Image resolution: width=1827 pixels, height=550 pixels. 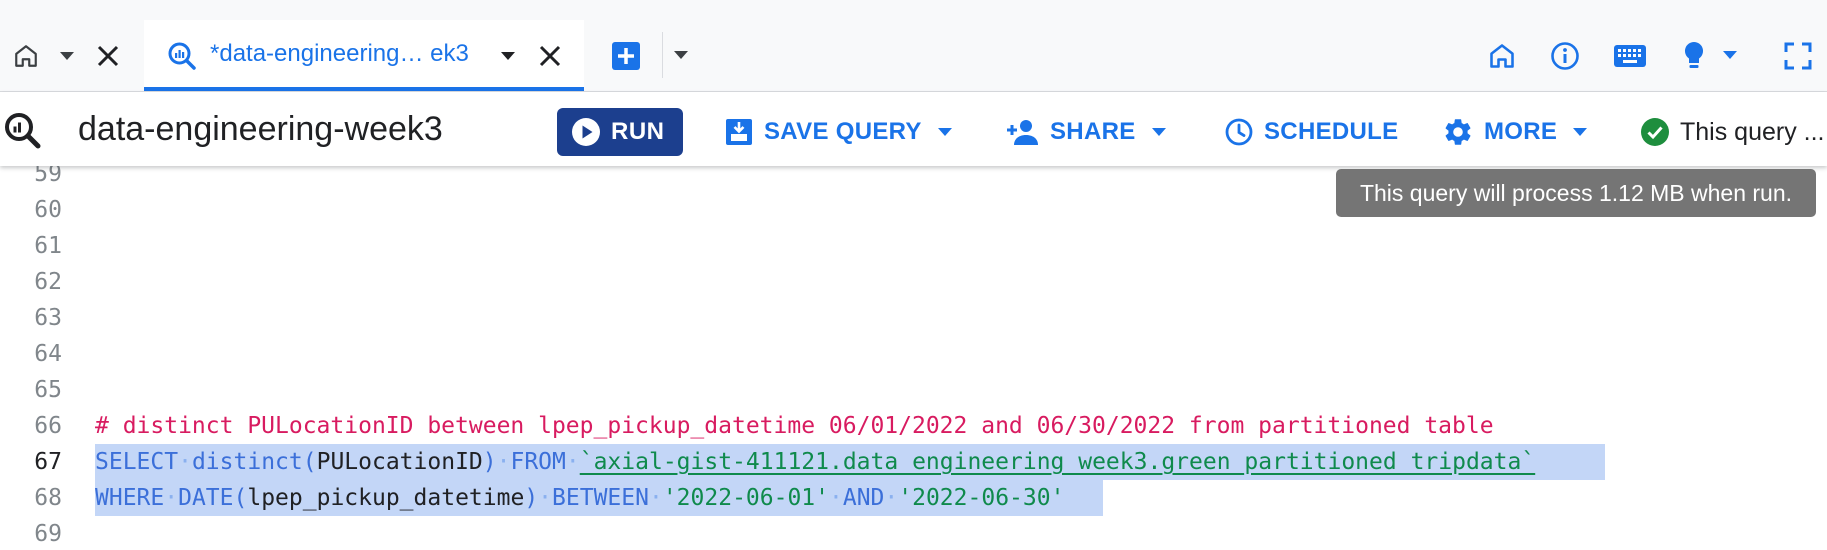 What do you see at coordinates (538, 462) in the screenshot?
I see `sql-keyword-from: FROM` at bounding box center [538, 462].